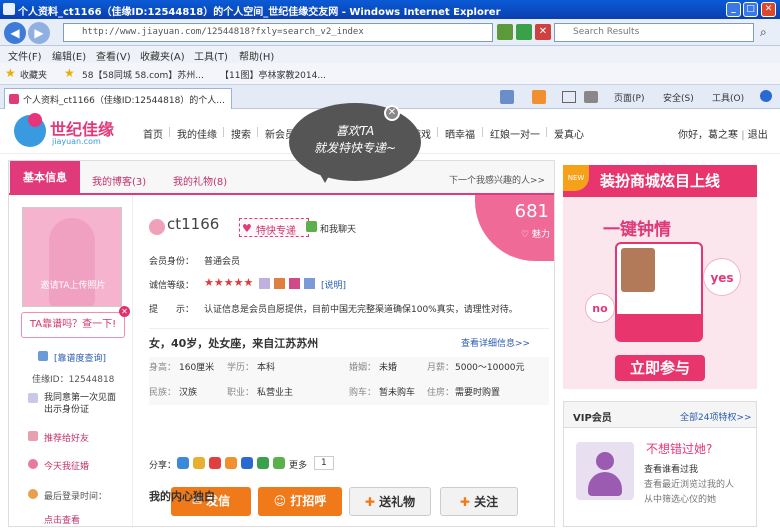  I want to click on vip-title: VIP会员, so click(592, 418).